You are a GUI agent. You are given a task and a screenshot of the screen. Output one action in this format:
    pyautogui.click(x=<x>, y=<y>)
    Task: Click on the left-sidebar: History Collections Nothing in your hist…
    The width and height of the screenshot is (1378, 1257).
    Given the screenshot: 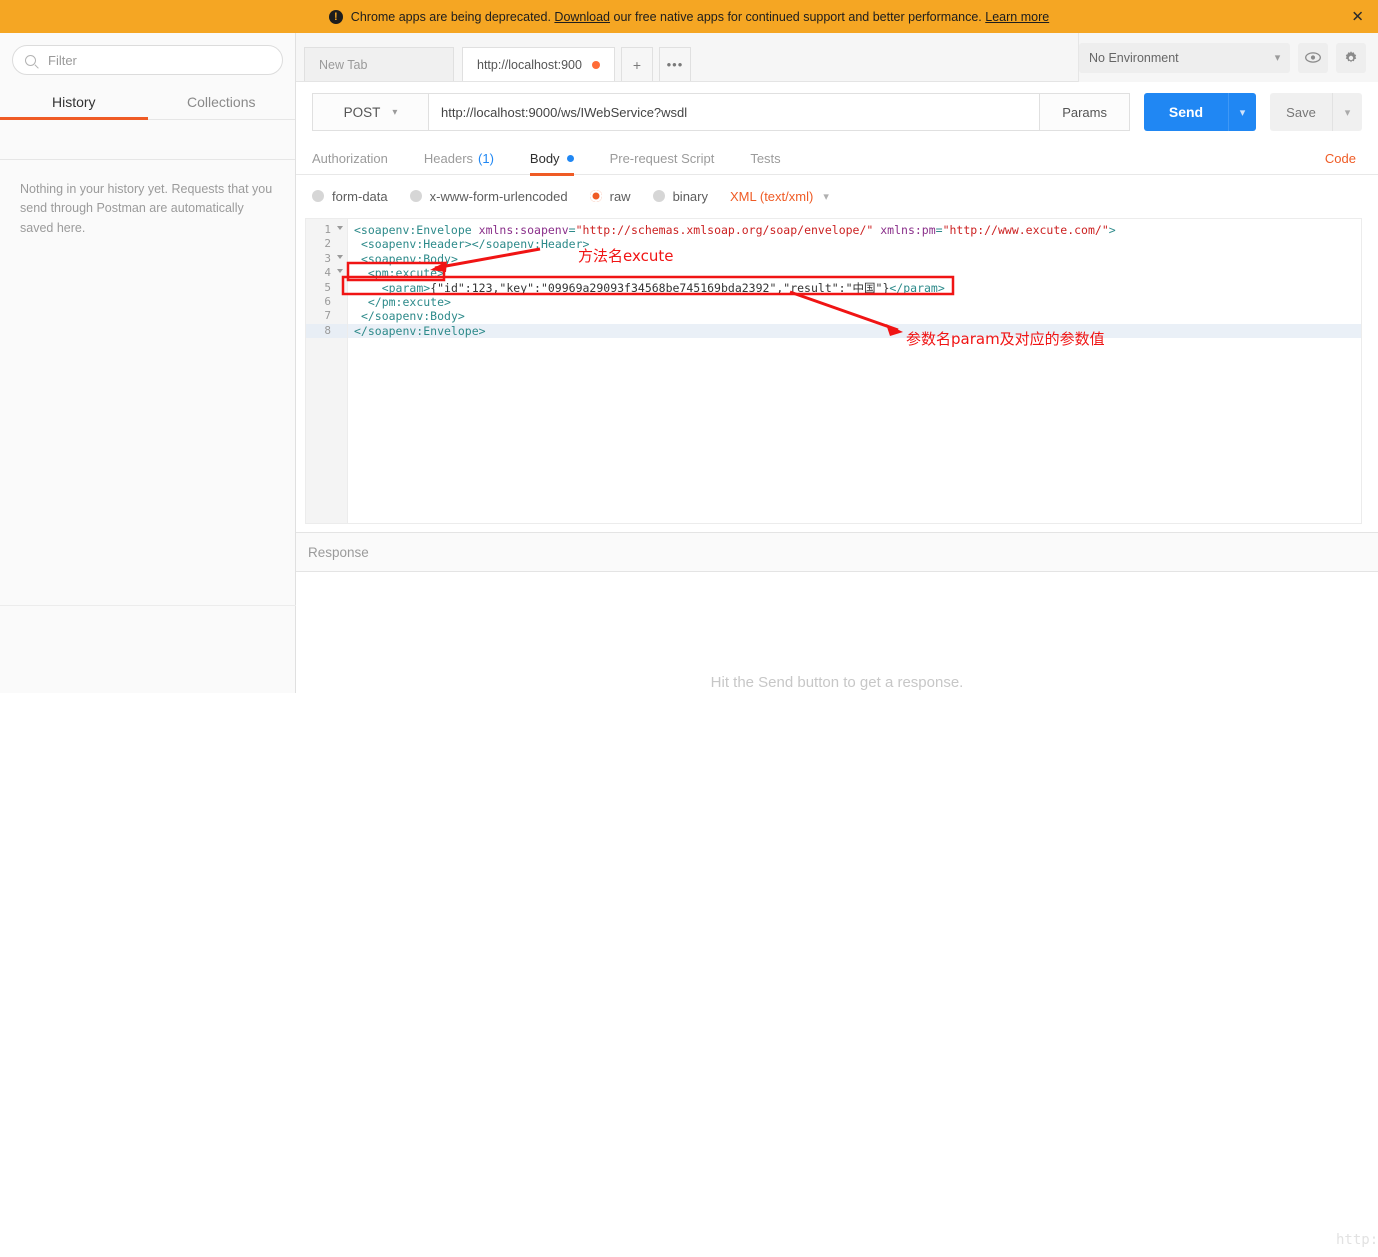 What is the action you would take?
    pyautogui.click(x=148, y=363)
    